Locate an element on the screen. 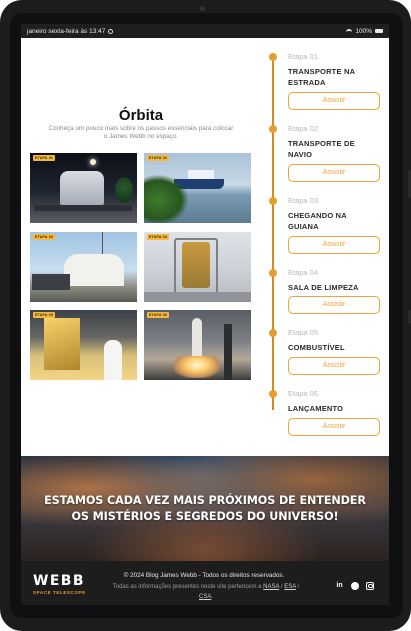 The image size is (411, 631). photo-step-04: ETAPA 04 is located at coordinates (197, 267).